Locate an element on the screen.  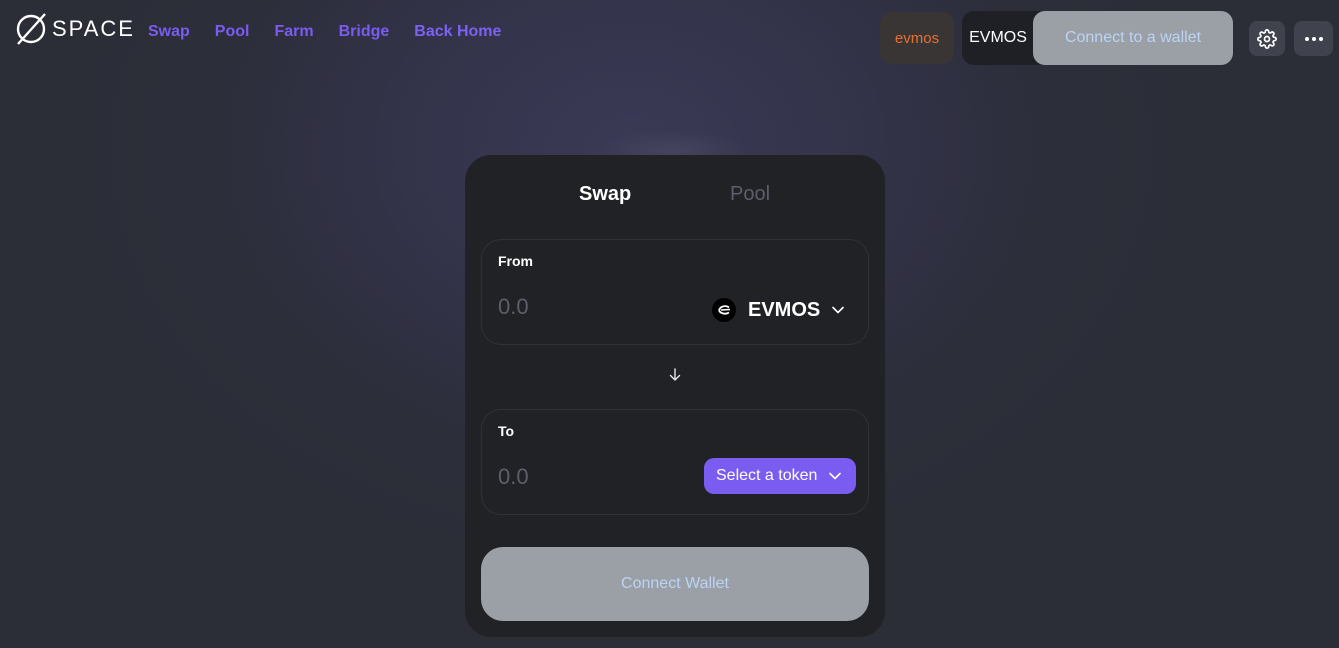
account-token-label: EVMOS is located at coordinates (998, 37).